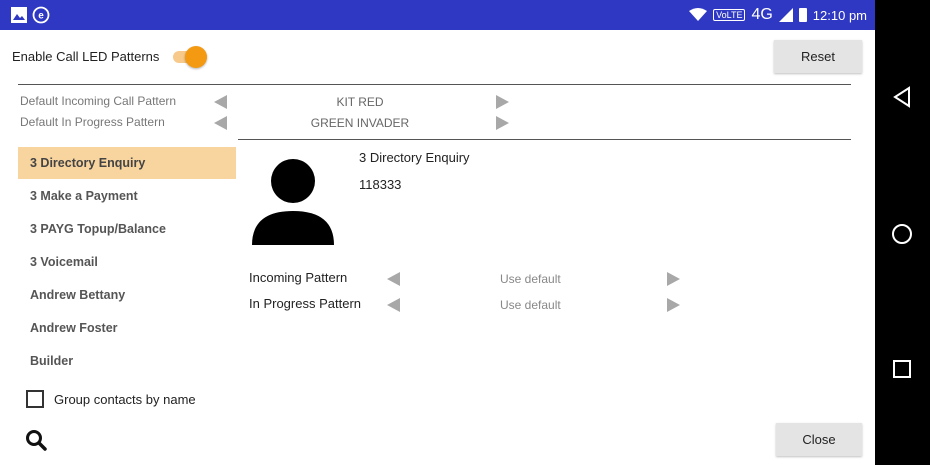 This screenshot has height=465, width=930. I want to click on in-progress-pattern-prev-arrow-icon, so click(393, 305).